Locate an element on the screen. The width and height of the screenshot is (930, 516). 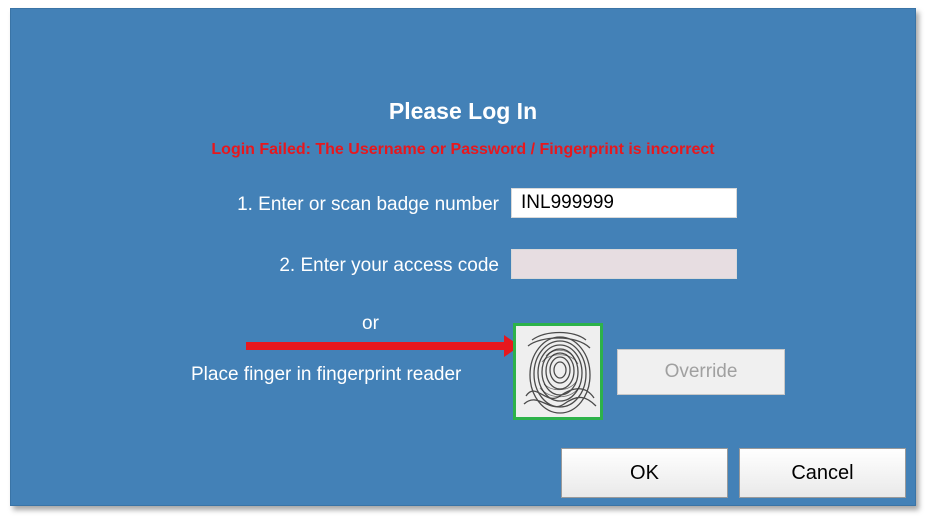
fingerprint-reader is located at coordinates (558, 371).